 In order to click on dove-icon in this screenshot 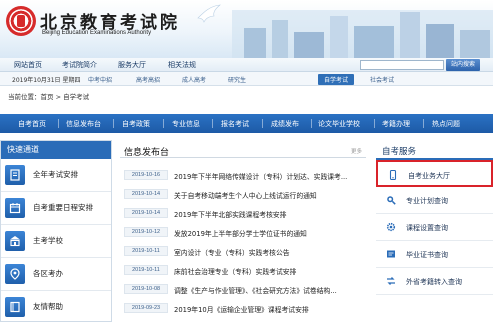, I will do `click(209, 13)`.